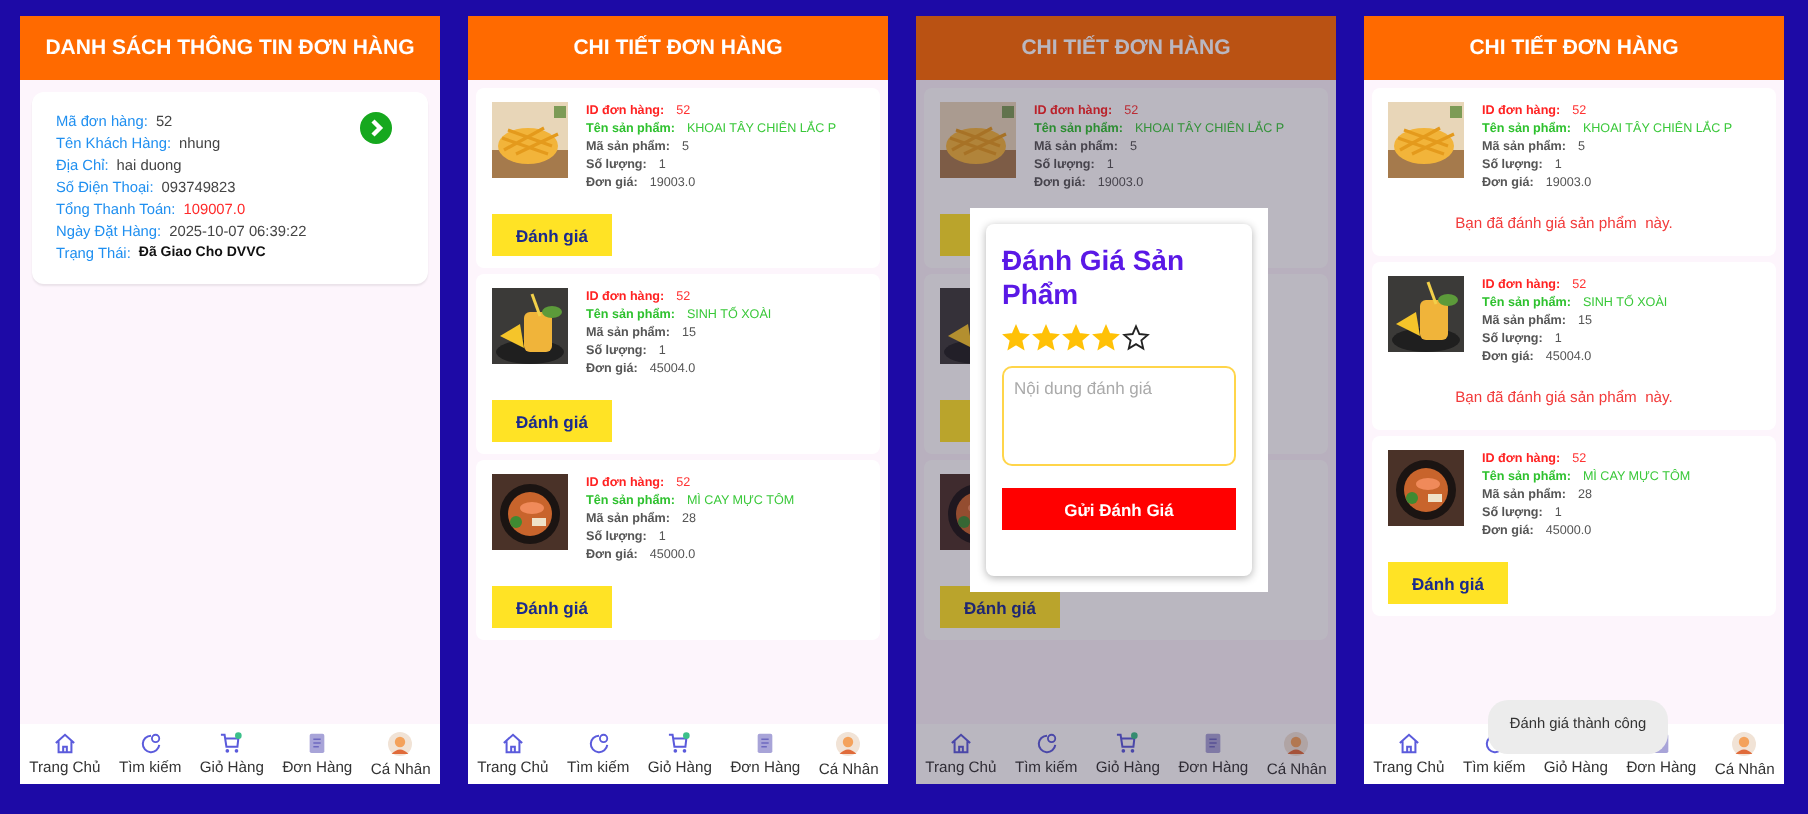 This screenshot has width=1808, height=814. Describe the element at coordinates (1094, 278) in the screenshot. I see `dialog-title: Đánh Giá Sản Phẩm` at that location.